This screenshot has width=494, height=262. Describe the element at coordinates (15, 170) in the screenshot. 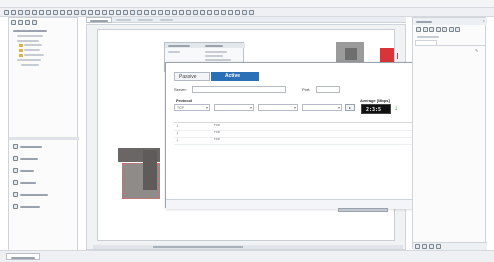

I see `nav-icon` at that location.